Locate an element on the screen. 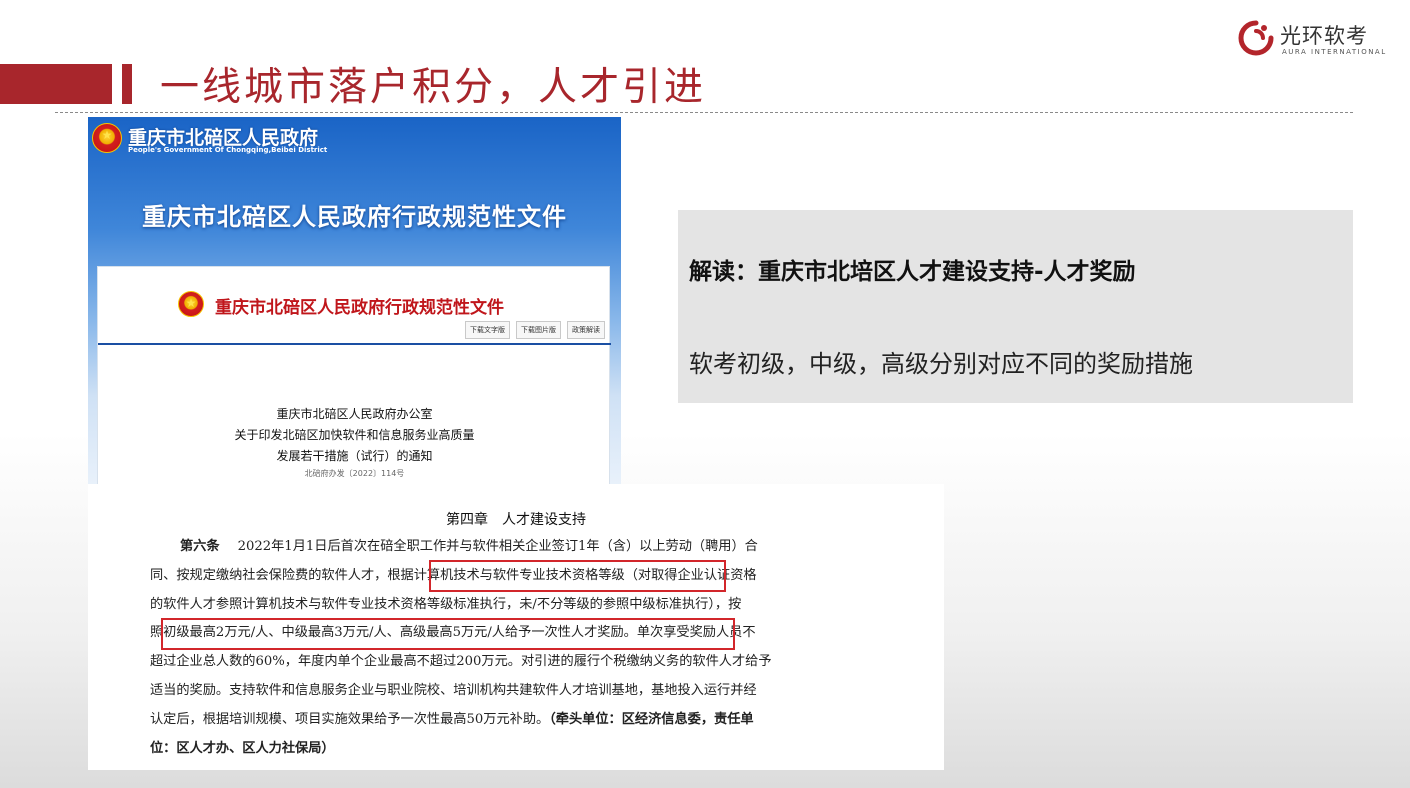 The height and width of the screenshot is (788, 1410). company-logo: 光环软考 AURA INTERNATIONAL is located at coordinates (1311, 40).